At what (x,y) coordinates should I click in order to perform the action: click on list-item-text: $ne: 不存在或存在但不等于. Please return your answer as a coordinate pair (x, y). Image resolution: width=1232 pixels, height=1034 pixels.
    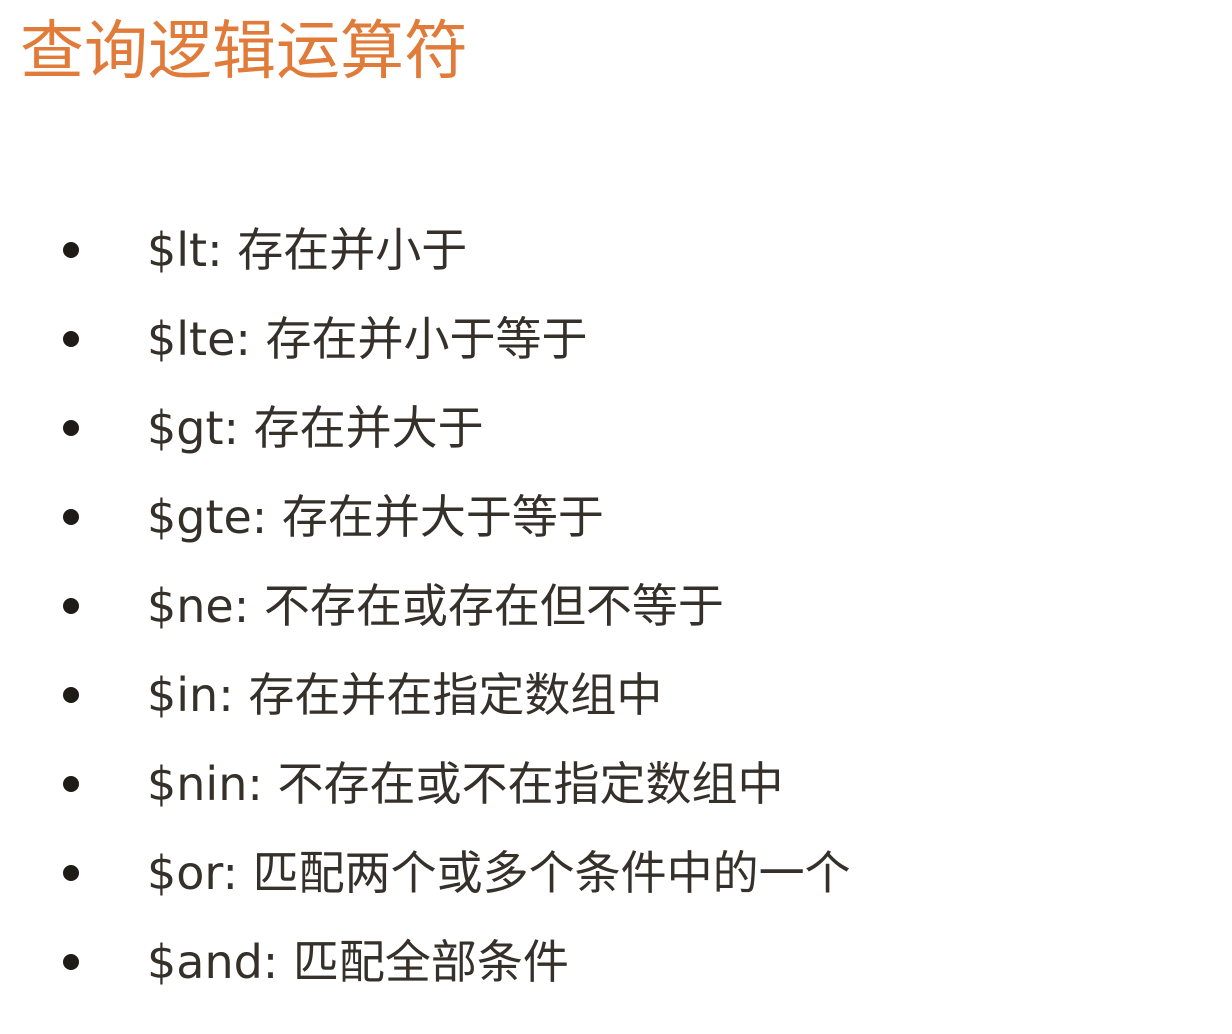
    Looking at the image, I should click on (435, 606).